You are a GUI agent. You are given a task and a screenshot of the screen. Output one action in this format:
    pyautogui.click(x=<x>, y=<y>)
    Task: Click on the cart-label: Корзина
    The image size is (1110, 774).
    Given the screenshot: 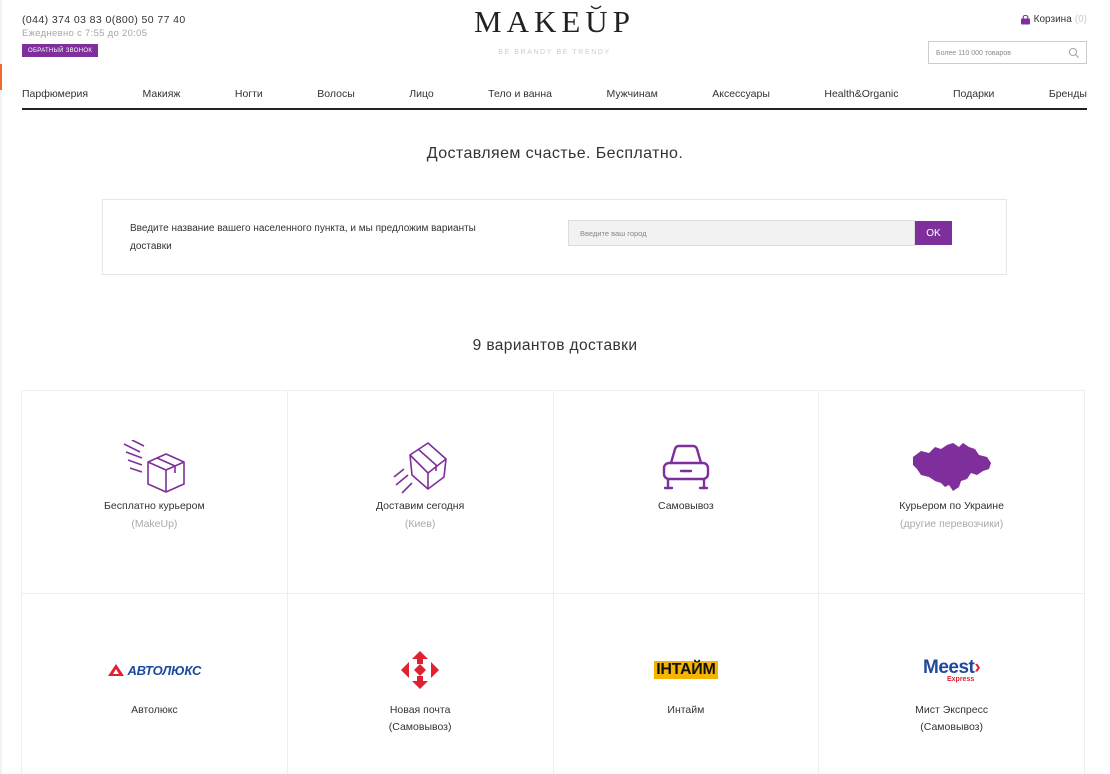 What is the action you would take?
    pyautogui.click(x=1052, y=19)
    